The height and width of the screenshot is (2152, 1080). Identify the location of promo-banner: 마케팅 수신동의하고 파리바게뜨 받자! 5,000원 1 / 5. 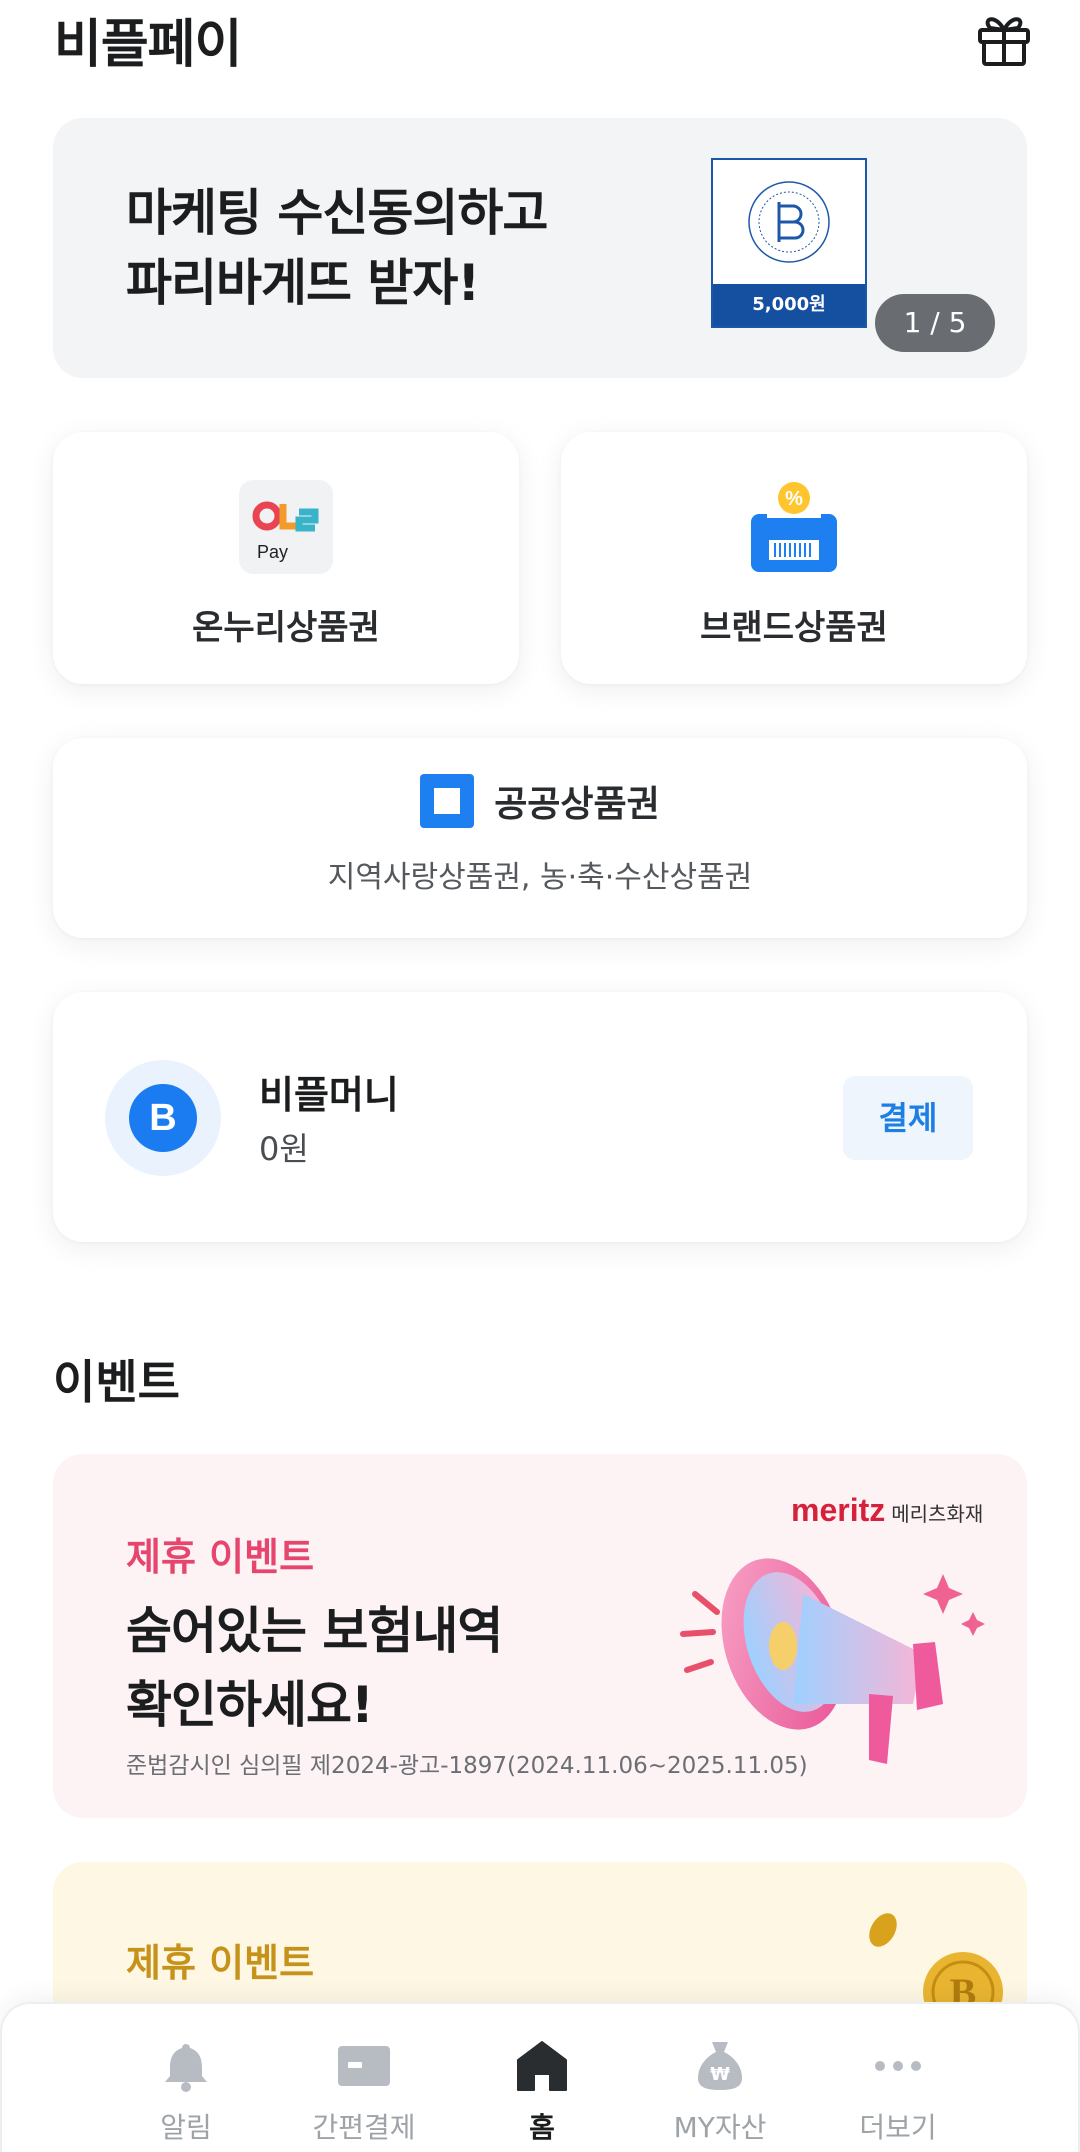
(540, 248).